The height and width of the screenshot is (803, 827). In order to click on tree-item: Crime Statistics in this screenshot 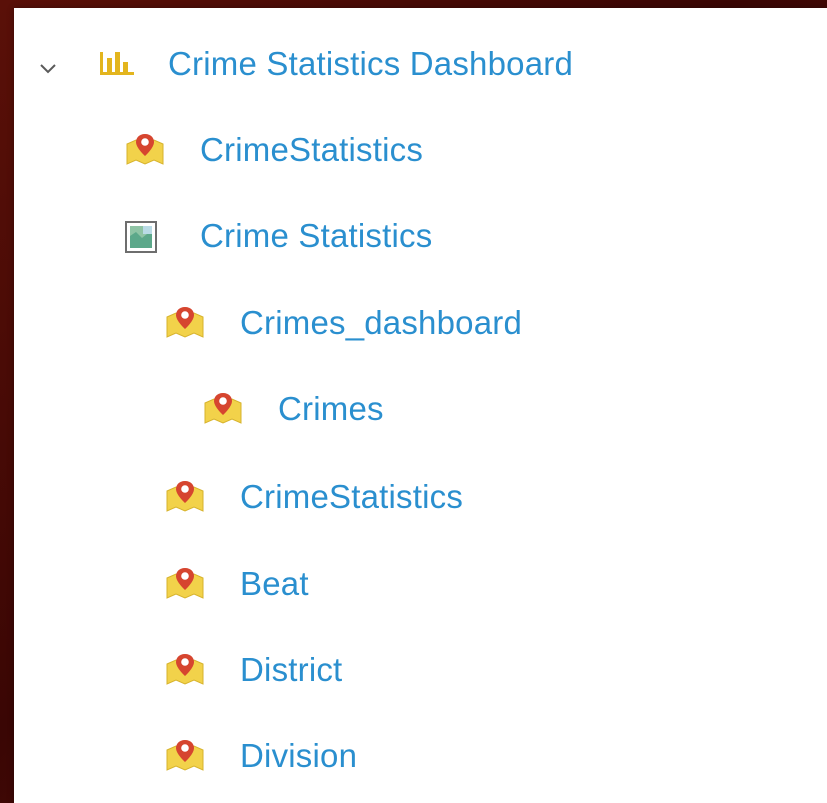, I will do `click(278, 236)`.